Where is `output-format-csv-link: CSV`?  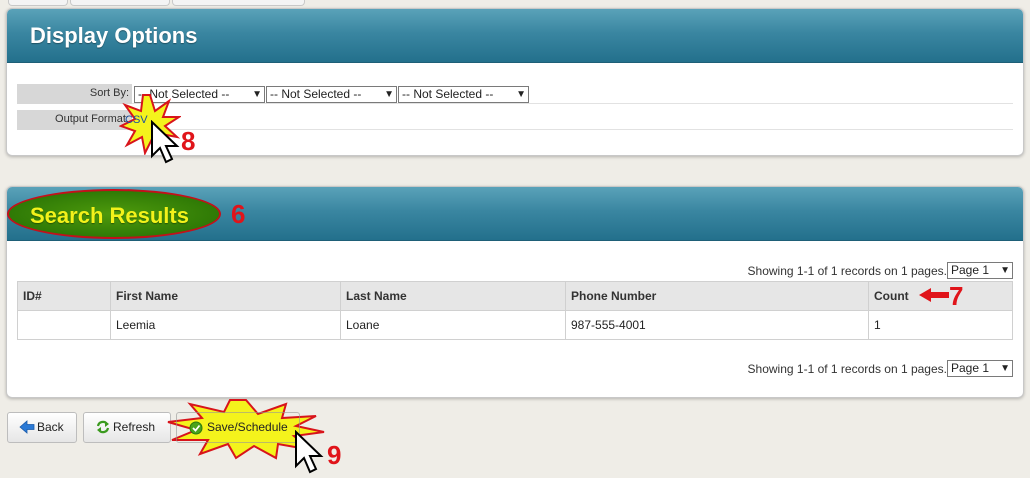
output-format-csv-link: CSV is located at coordinates (136, 120).